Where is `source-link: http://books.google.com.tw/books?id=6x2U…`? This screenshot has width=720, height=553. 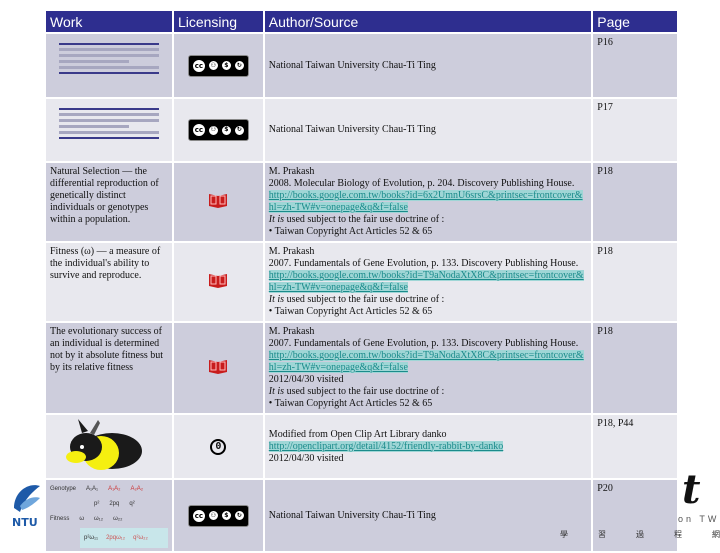 source-link: http://books.google.com.tw/books?id=6x2U… is located at coordinates (425, 201).